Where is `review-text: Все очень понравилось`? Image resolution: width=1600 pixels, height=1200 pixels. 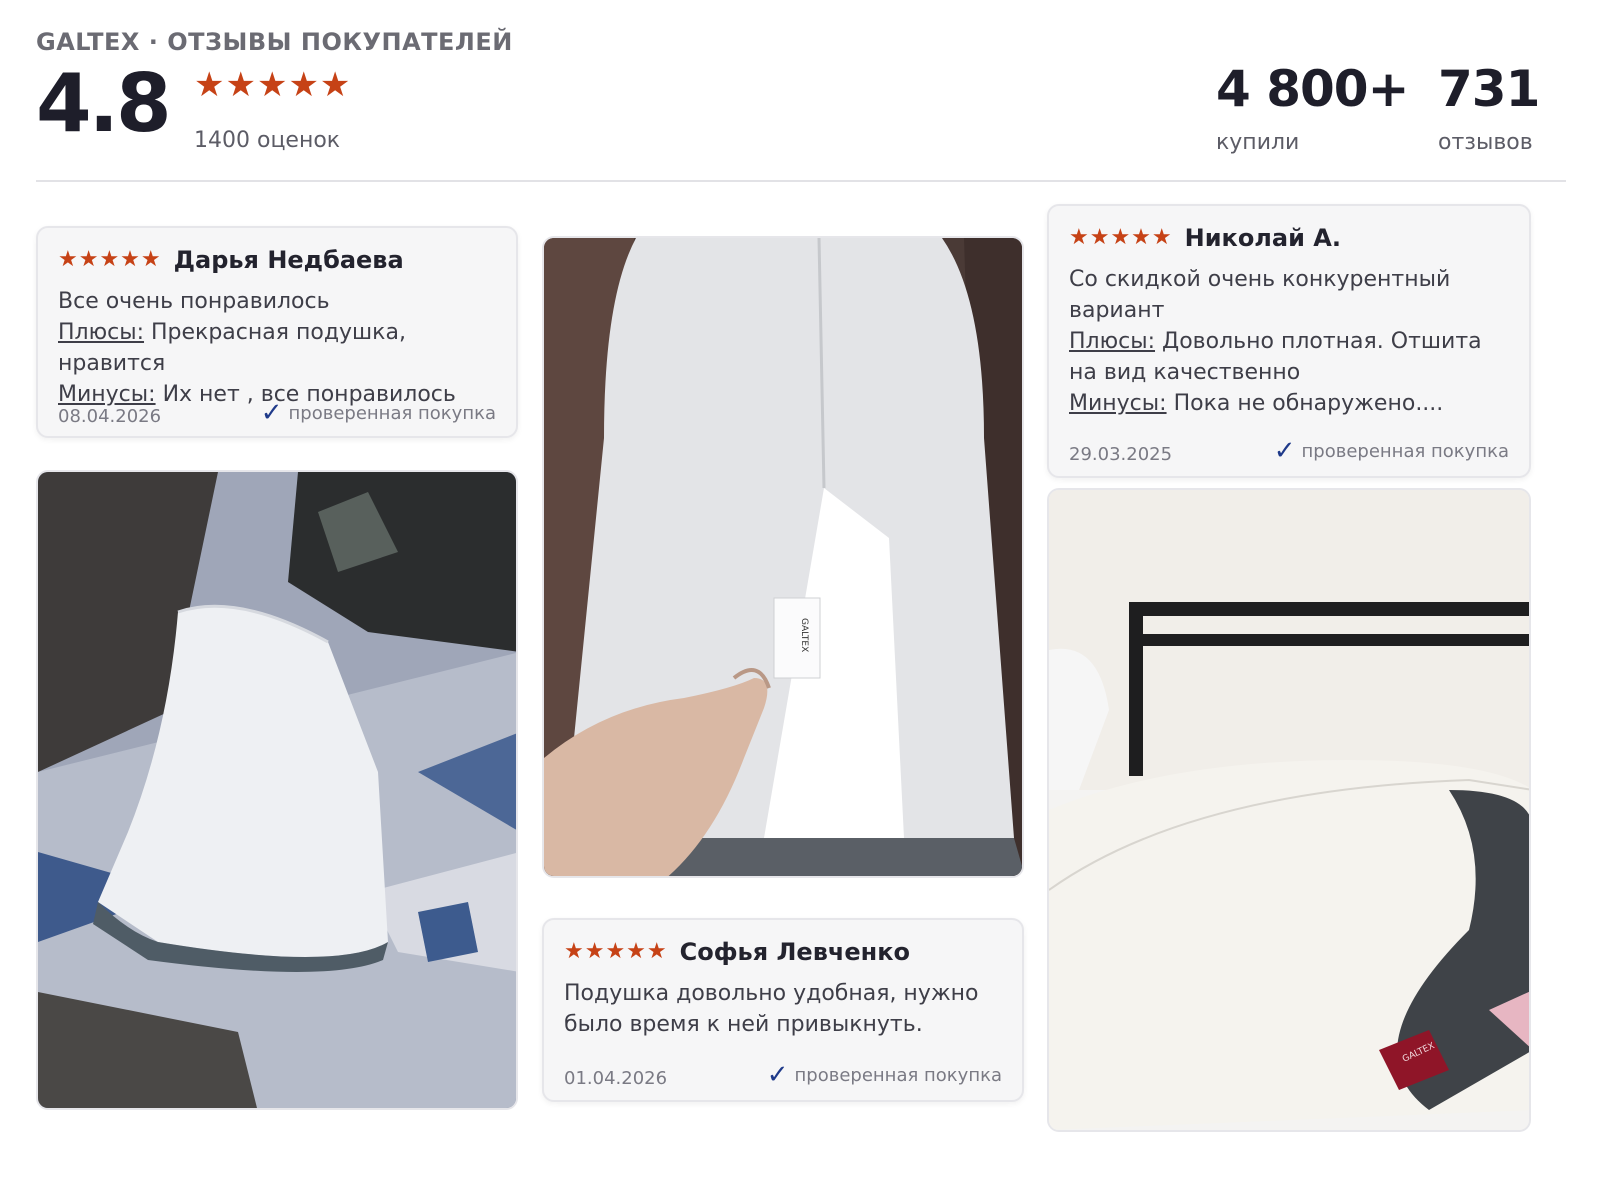
review-text: Все очень понравилось is located at coordinates (194, 301).